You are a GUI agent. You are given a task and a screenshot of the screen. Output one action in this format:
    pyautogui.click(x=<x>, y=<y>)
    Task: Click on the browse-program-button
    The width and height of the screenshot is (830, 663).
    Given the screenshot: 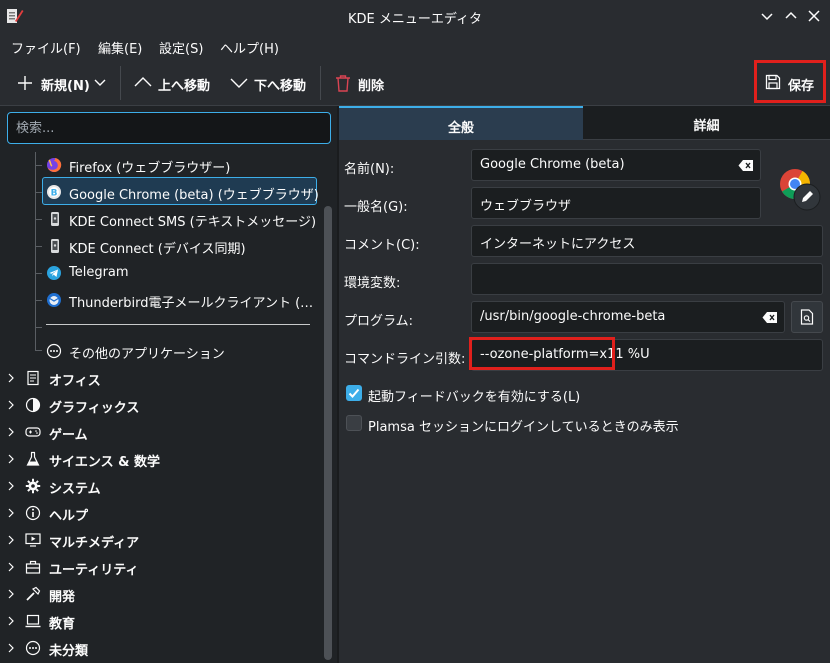 What is the action you would take?
    pyautogui.click(x=807, y=317)
    